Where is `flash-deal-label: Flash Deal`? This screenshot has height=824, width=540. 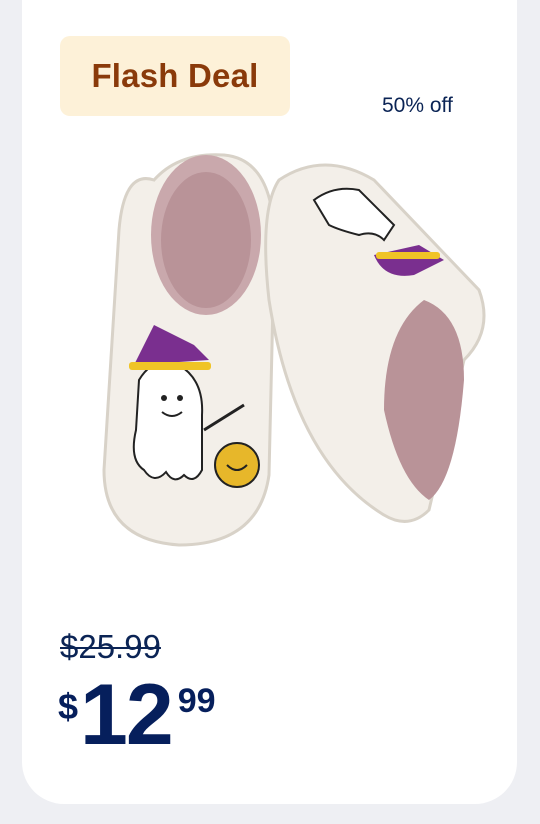 flash-deal-label: Flash Deal is located at coordinates (175, 75).